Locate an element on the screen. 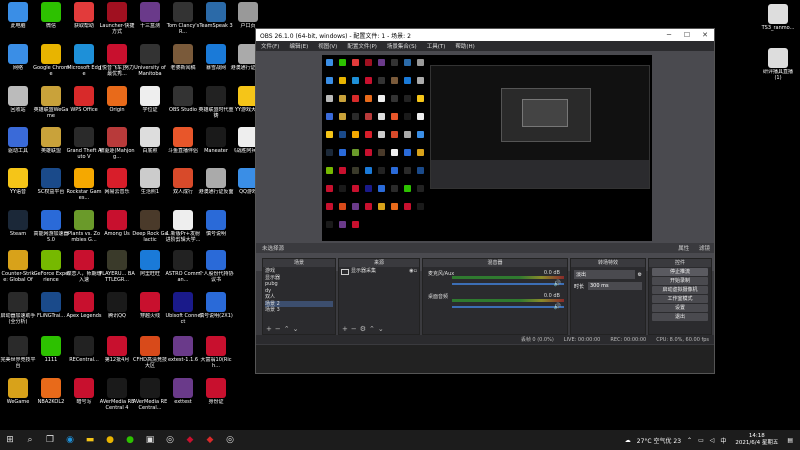 This screenshot has width=800, height=450. desktop-icon: AVerMedia RECentral 4 is located at coordinates (117, 397).